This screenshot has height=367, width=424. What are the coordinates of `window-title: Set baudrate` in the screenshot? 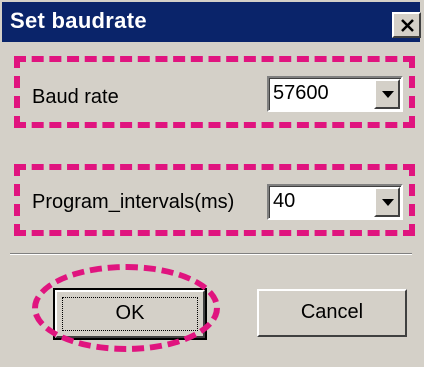 It's located at (78, 20).